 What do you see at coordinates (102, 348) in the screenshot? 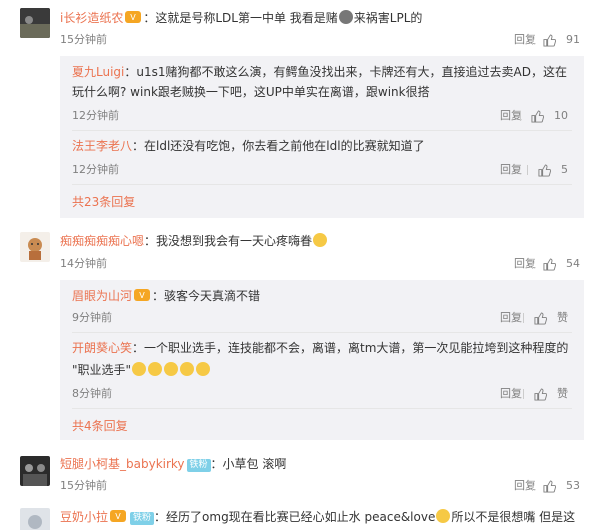
I see `reply-author: 开朗葵心笑` at bounding box center [102, 348].